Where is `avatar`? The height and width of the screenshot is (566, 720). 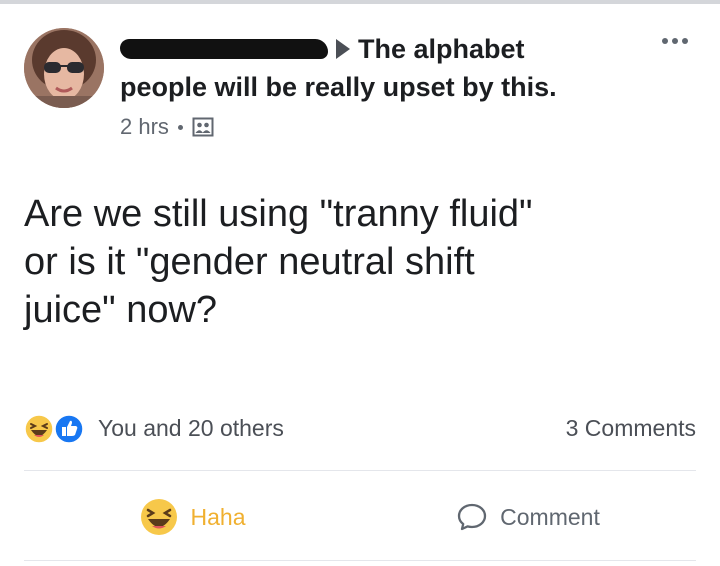
avatar is located at coordinates (64, 68).